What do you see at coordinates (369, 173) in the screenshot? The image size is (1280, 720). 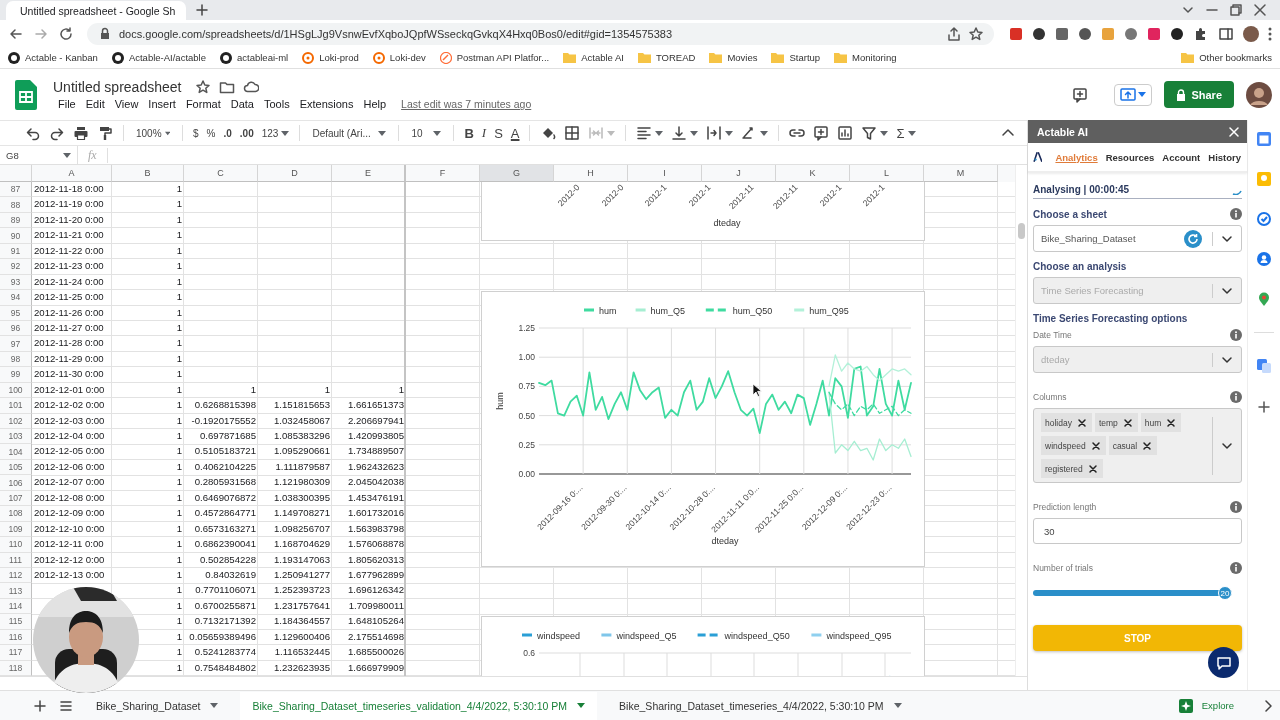 I see `column-header: E` at bounding box center [369, 173].